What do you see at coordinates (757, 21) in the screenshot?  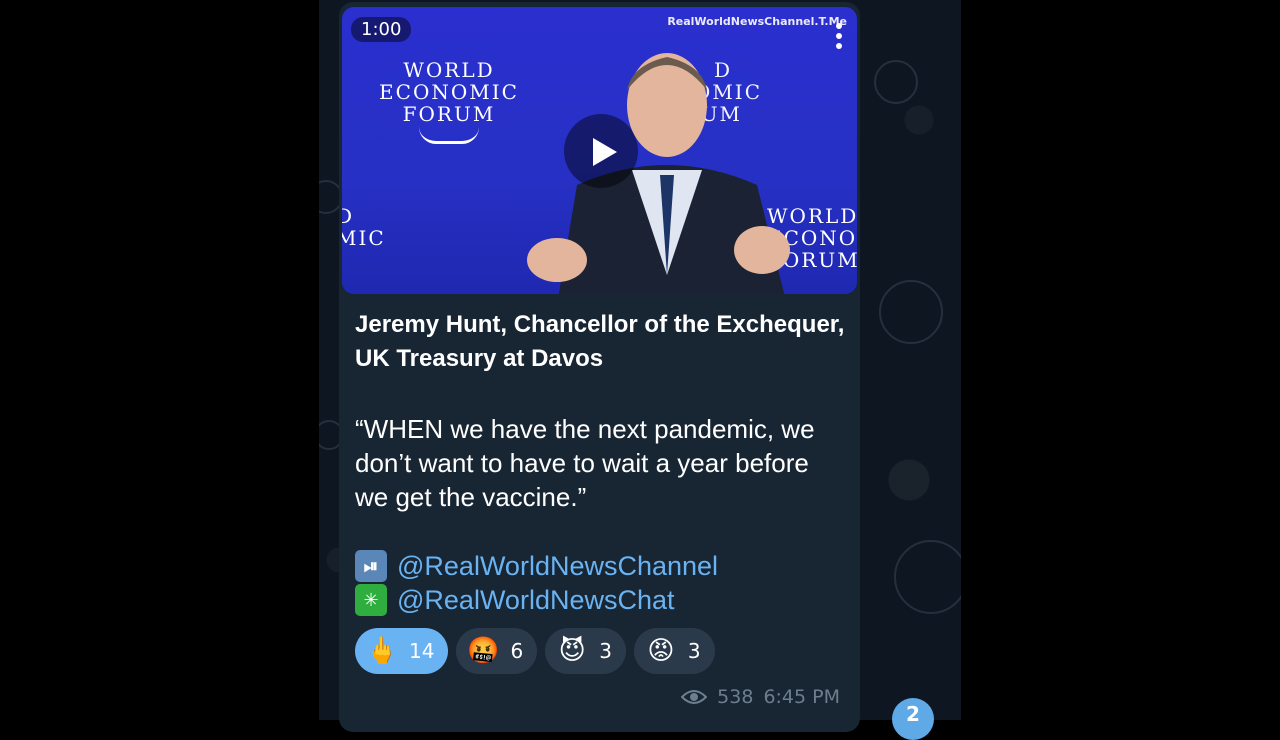 I see `channel-watermark: RealWorldNewsChannel.T.Me` at bounding box center [757, 21].